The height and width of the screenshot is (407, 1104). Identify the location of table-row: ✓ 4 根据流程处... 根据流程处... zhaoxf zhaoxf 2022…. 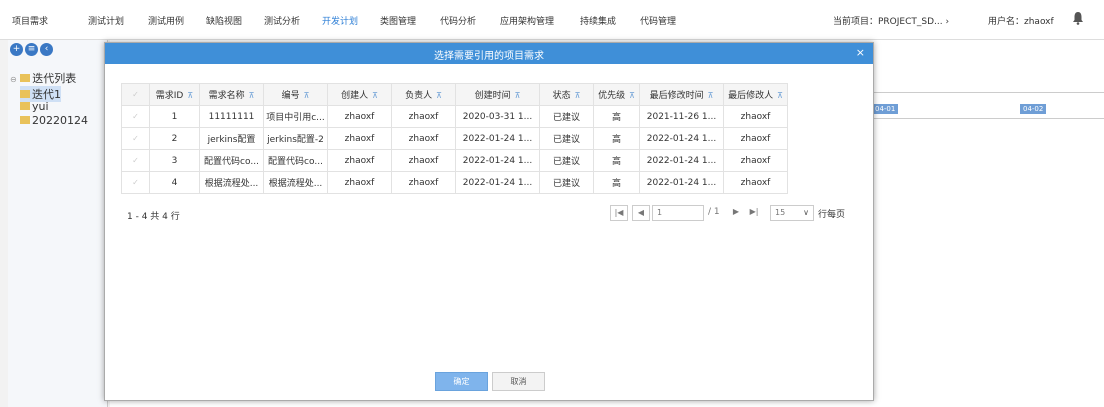
(454, 182).